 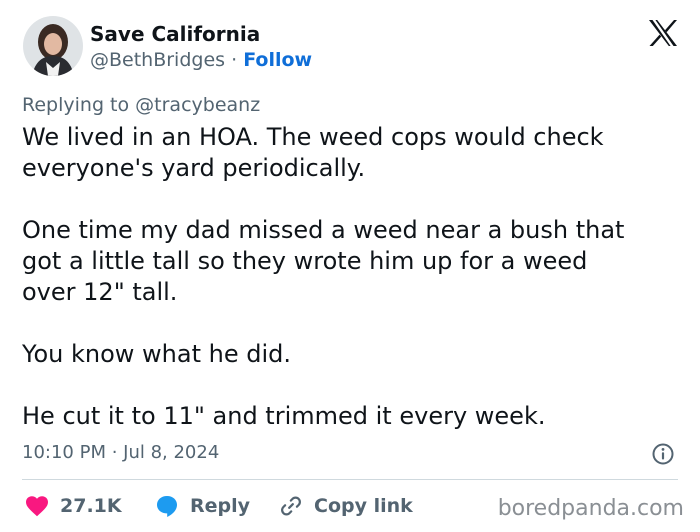 I want to click on display-name: Save California, so click(x=175, y=34).